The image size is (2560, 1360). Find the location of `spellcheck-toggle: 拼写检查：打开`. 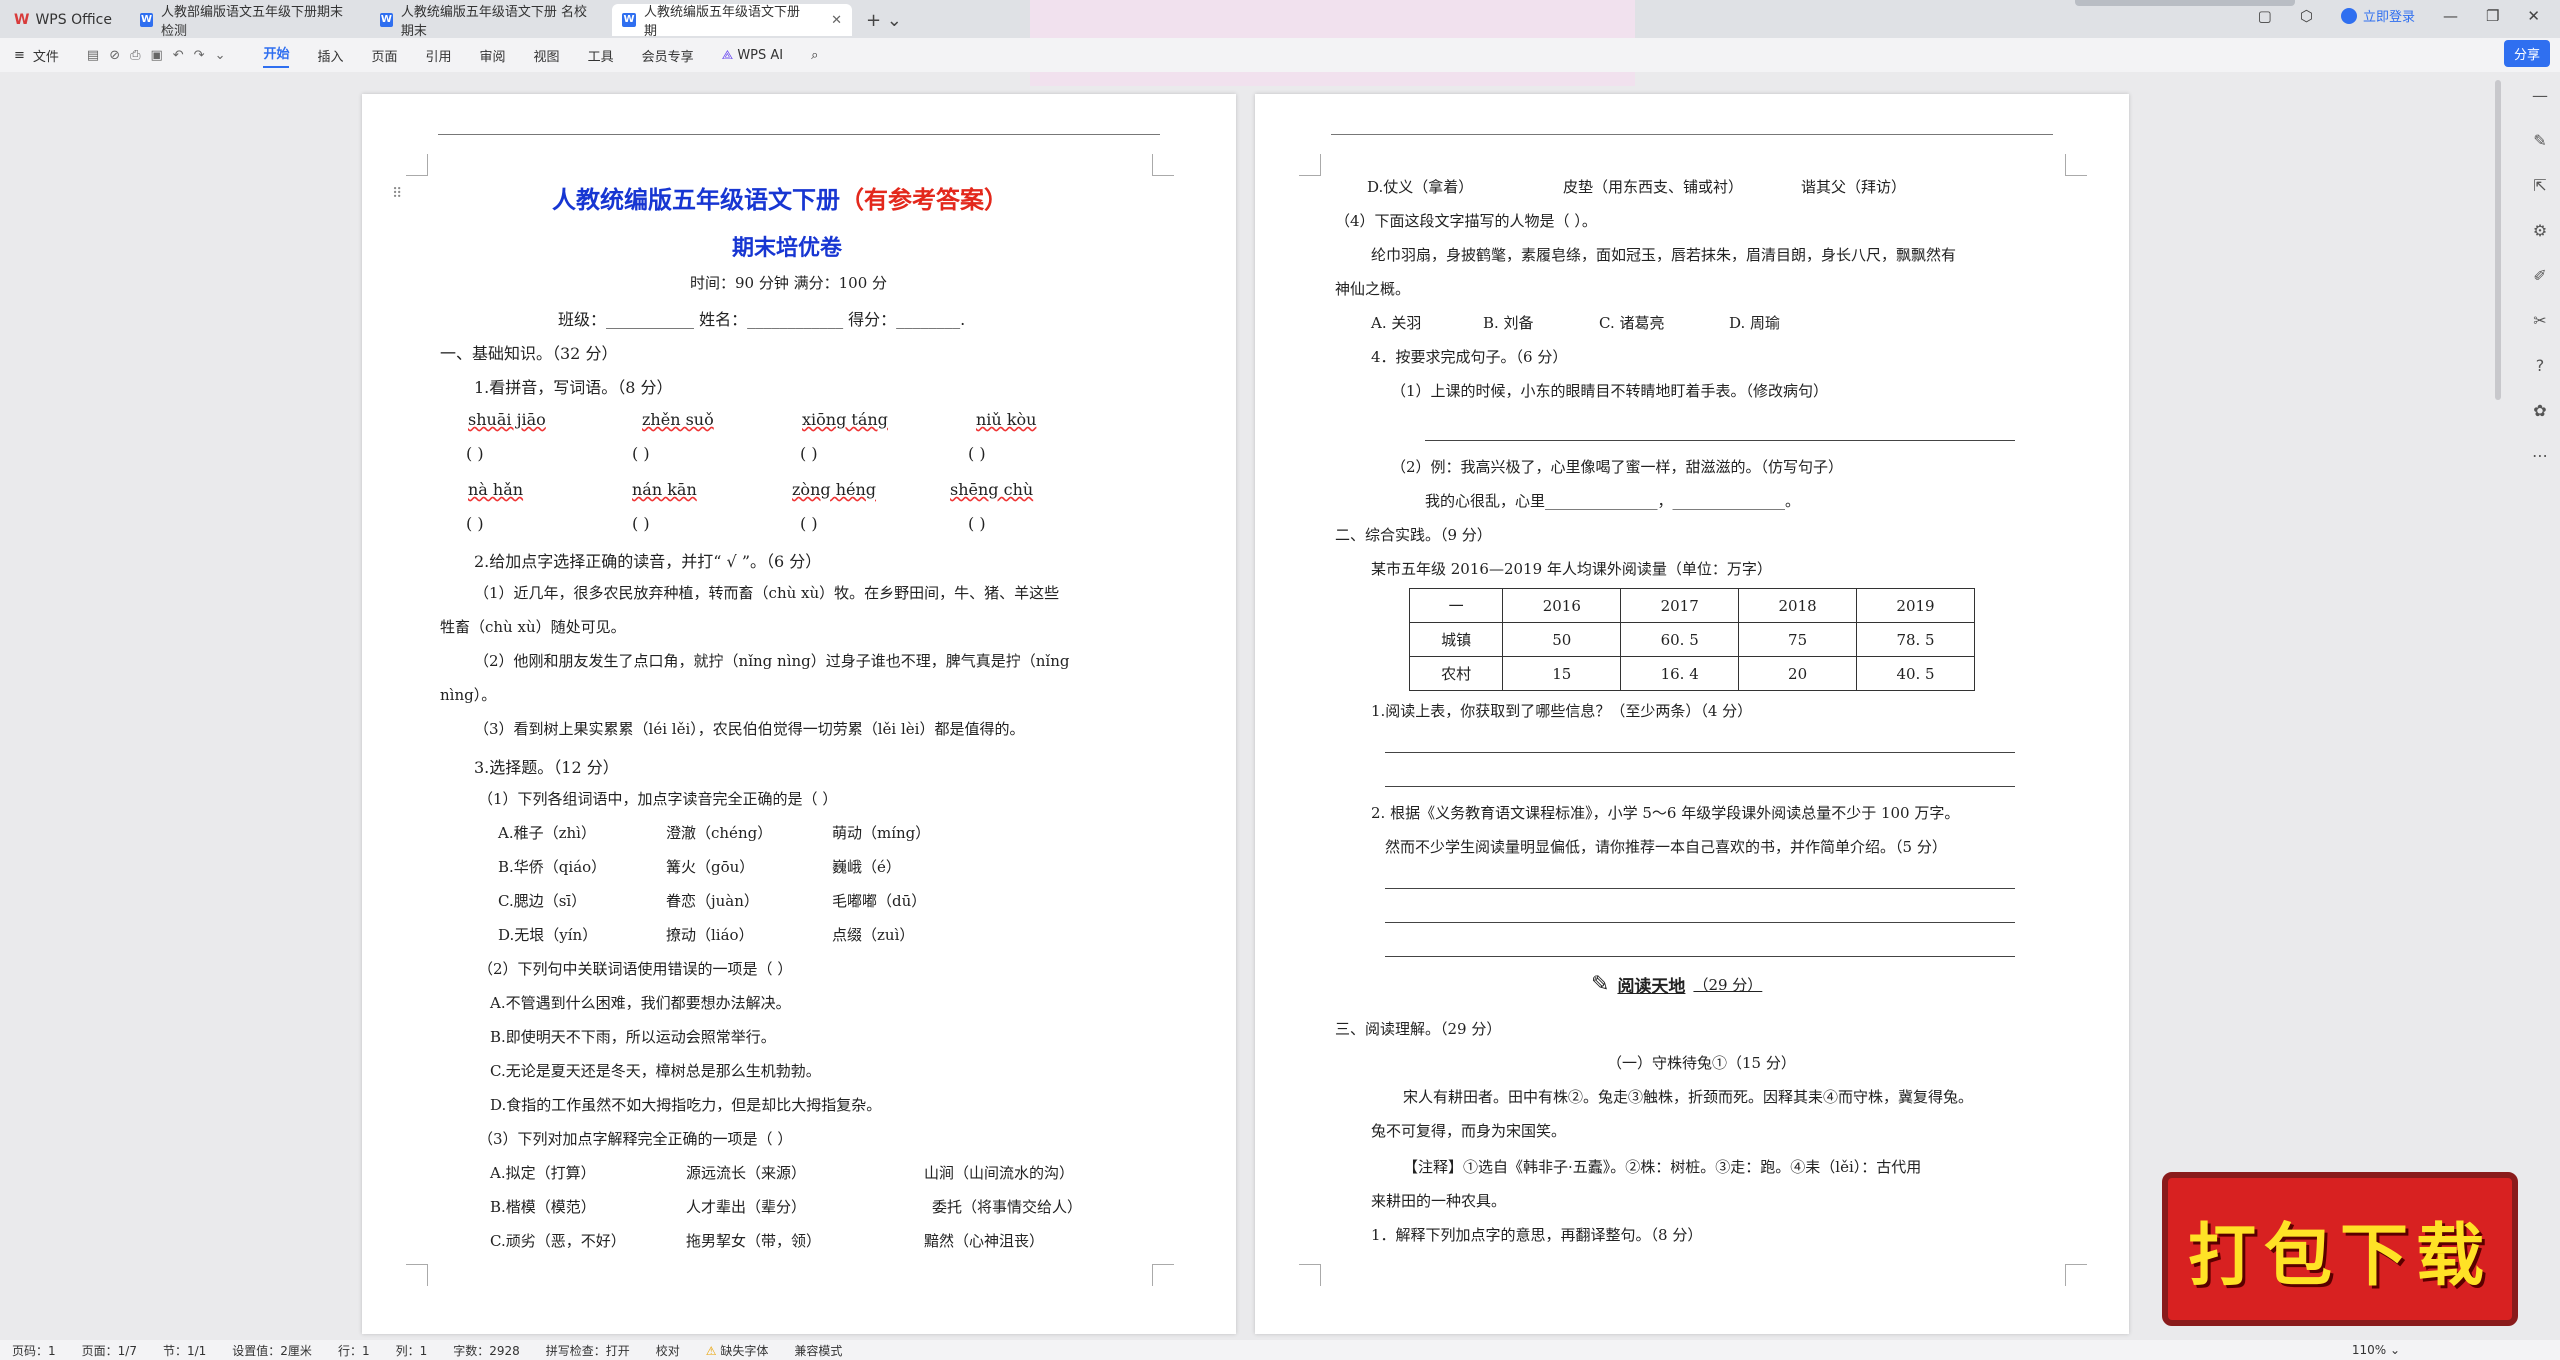

spellcheck-toggle: 拼写检查：打开 is located at coordinates (588, 1350).